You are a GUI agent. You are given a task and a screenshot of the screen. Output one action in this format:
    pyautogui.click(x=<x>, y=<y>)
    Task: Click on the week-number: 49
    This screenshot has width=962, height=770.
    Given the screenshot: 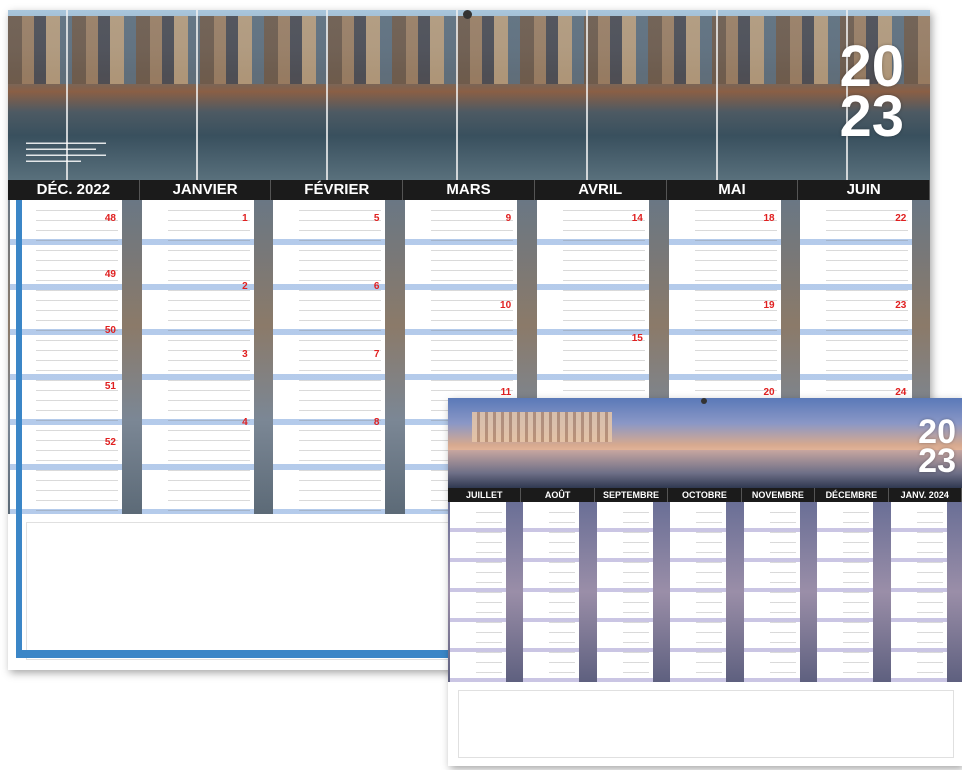 What is the action you would take?
    pyautogui.click(x=110, y=274)
    